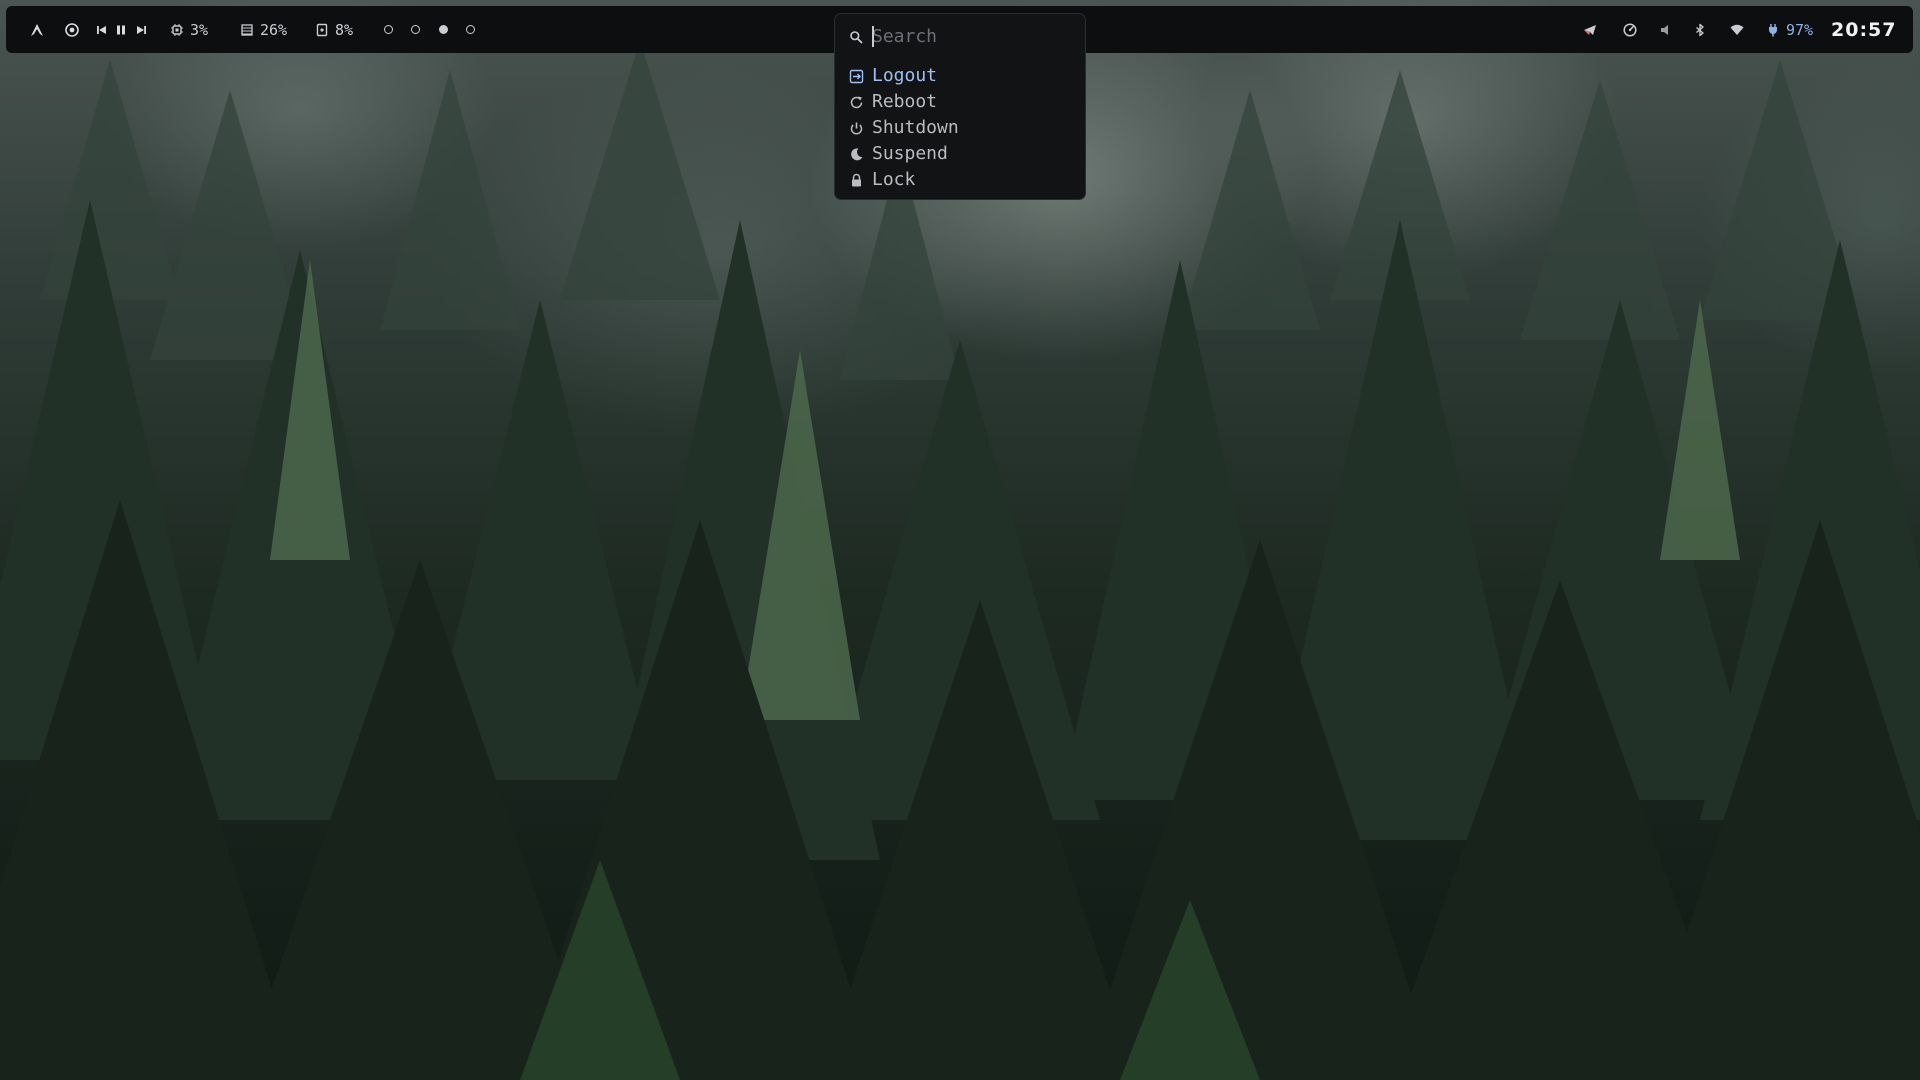 The height and width of the screenshot is (1080, 1920). I want to click on wifi-button, so click(1737, 29).